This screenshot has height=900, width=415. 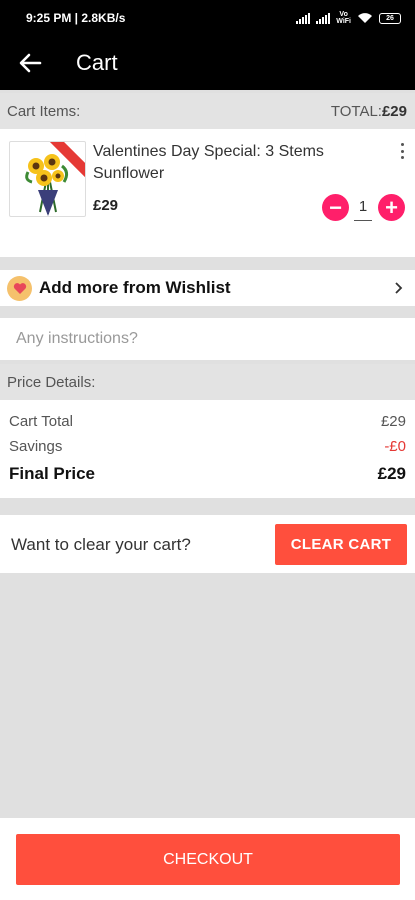 I want to click on clear-cart-button: CLEAR CART, so click(x=341, y=544).